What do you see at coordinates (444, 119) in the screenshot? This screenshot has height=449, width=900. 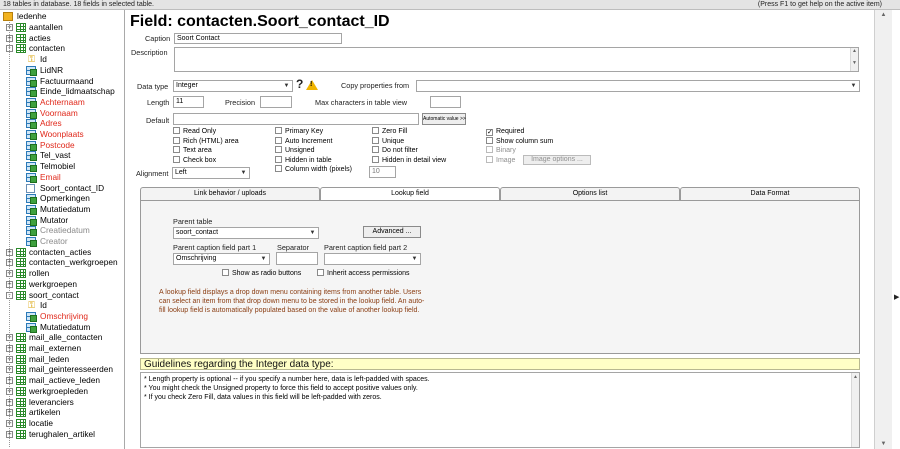 I see `automatic-value-button: Automatic value >>` at bounding box center [444, 119].